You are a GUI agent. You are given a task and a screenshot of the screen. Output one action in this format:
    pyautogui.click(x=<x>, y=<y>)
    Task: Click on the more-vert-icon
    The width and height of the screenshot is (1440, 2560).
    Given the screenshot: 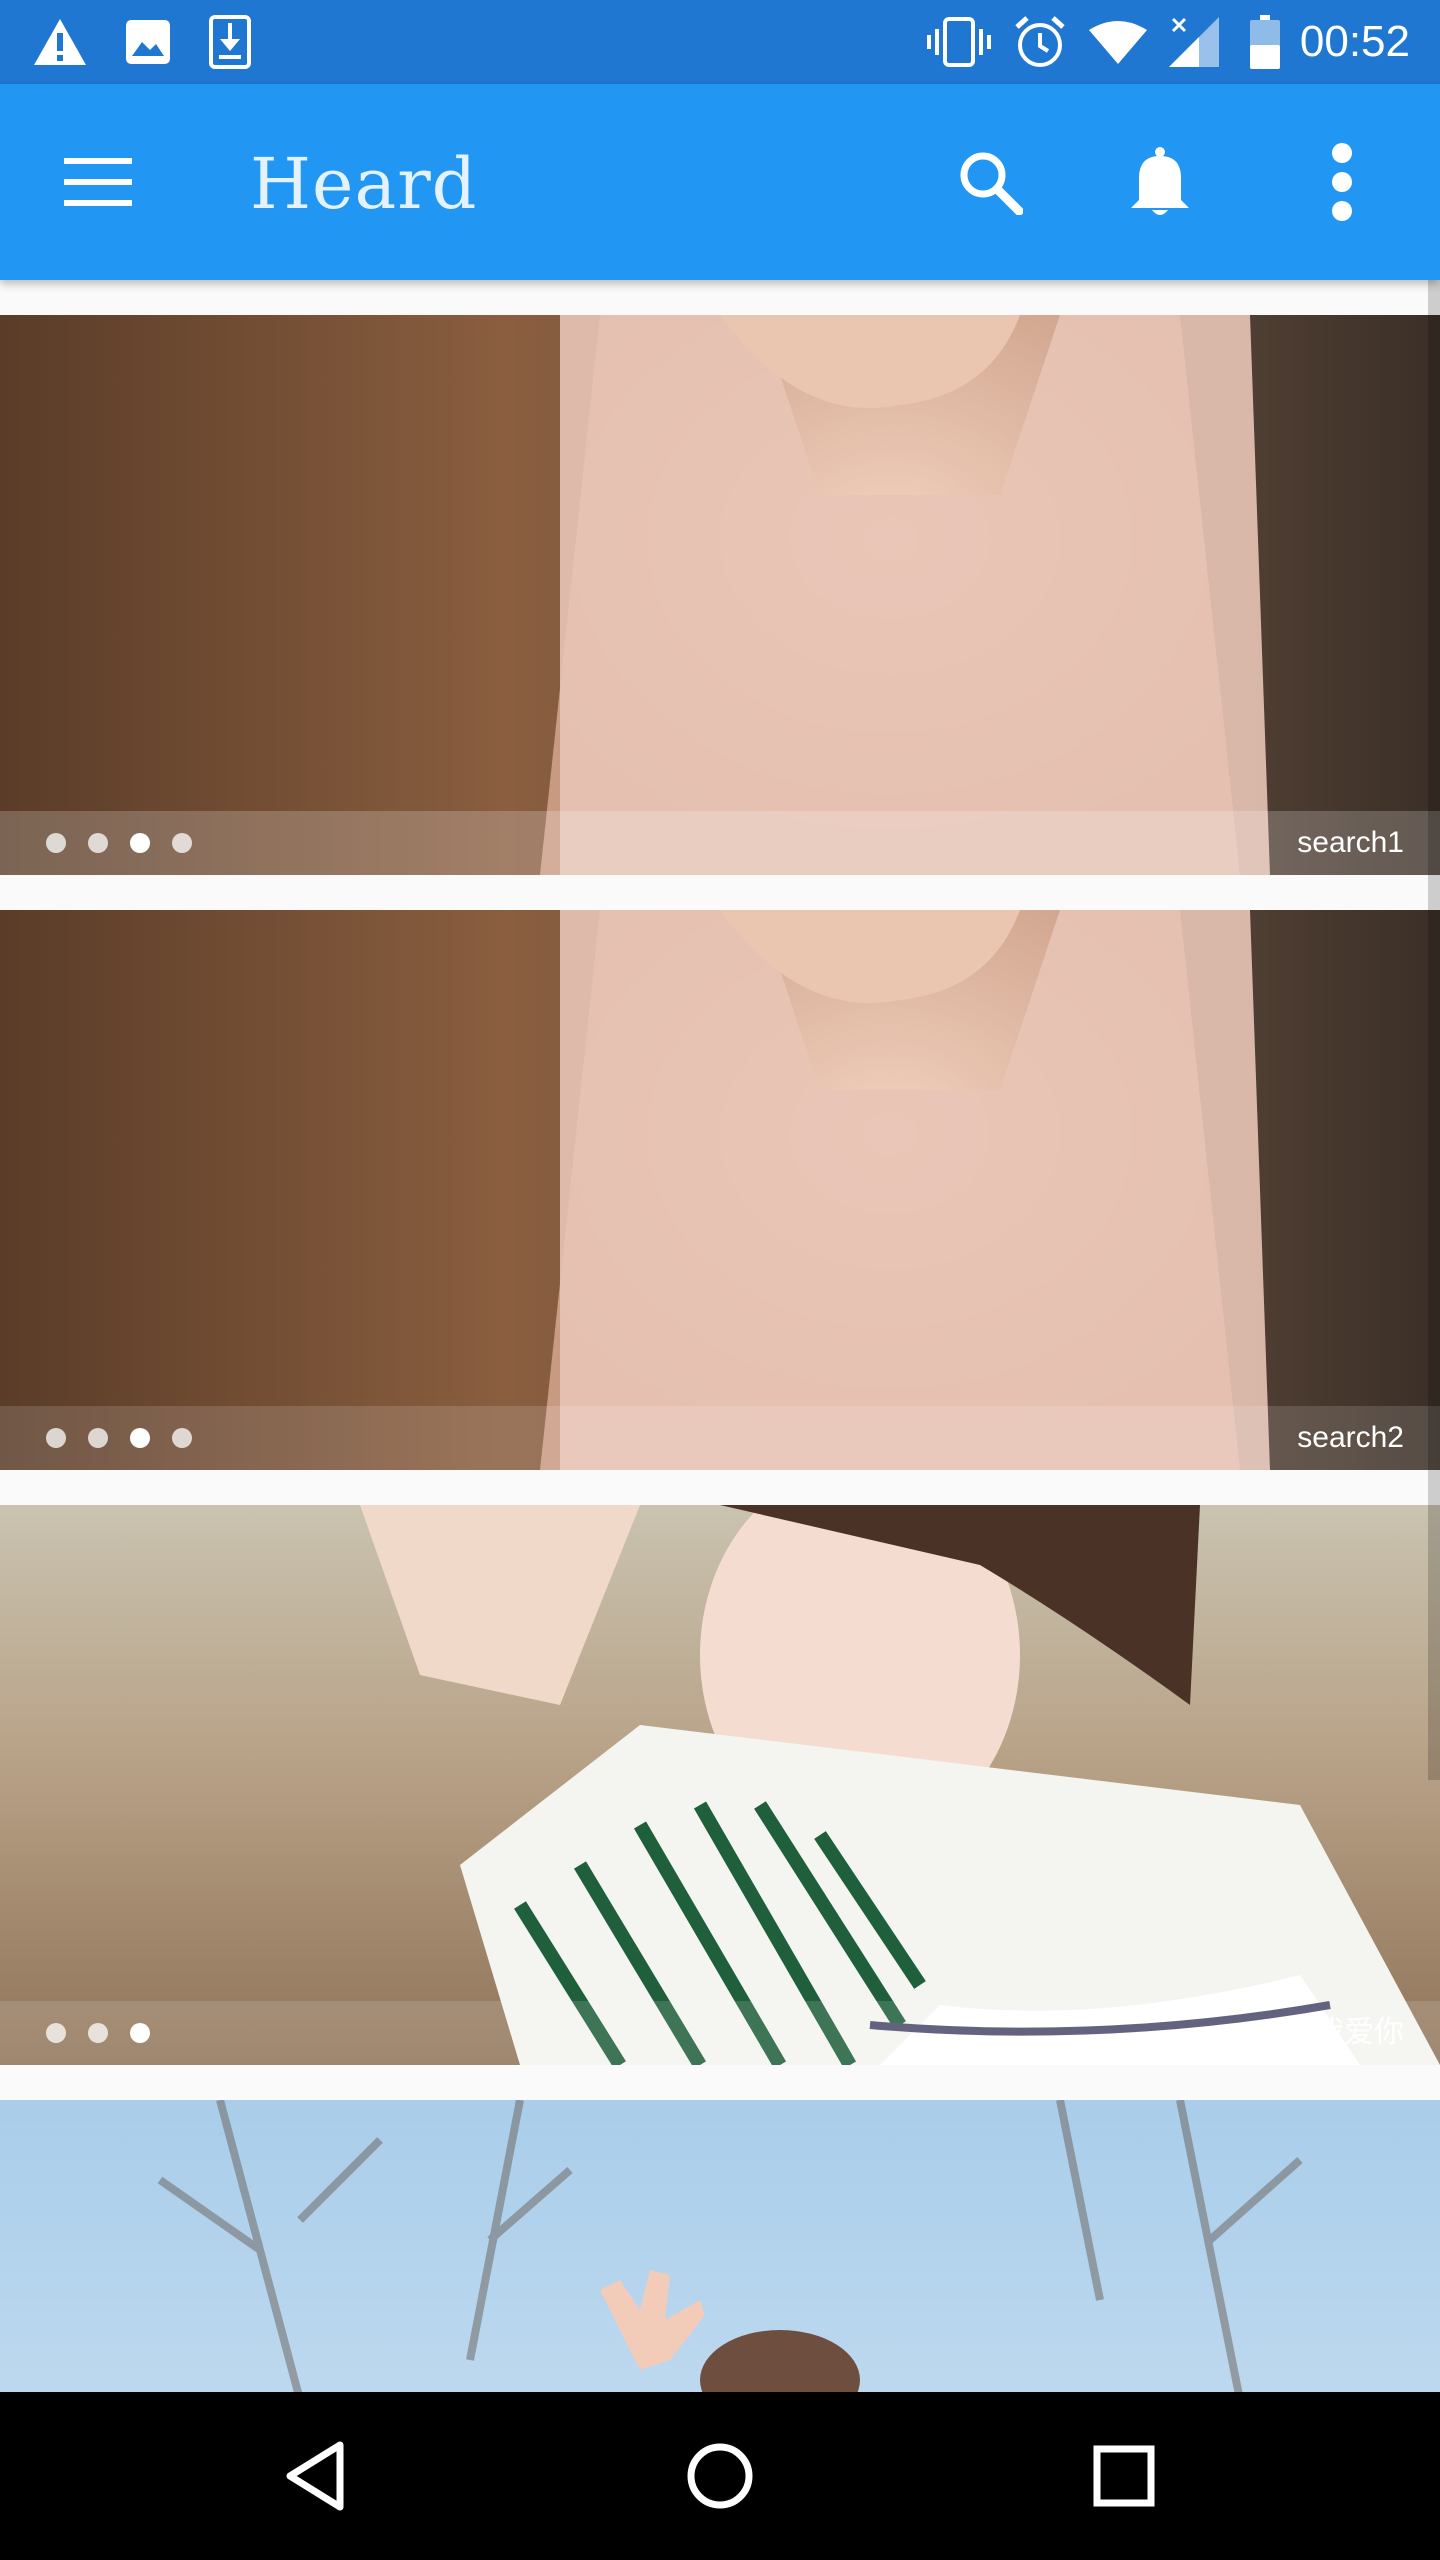 What is the action you would take?
    pyautogui.click(x=1342, y=182)
    